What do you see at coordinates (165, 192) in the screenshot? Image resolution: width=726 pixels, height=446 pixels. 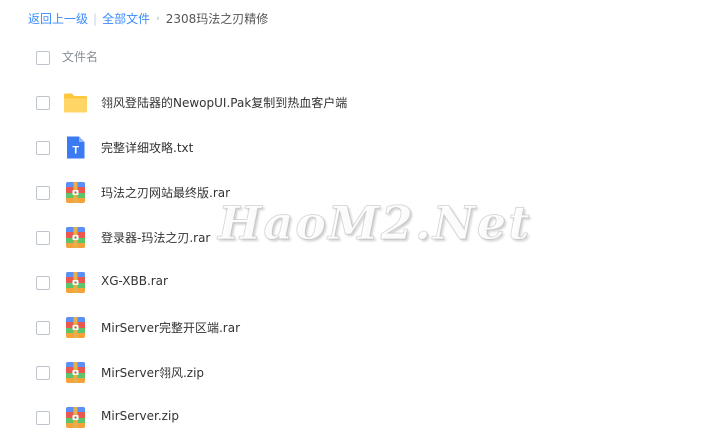 I see `file-name: 玛法之刃网站最终版.rar` at bounding box center [165, 192].